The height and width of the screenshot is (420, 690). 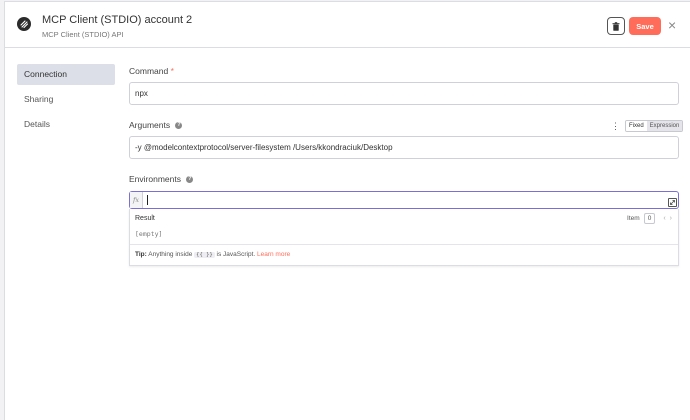 I want to click on kebab-menu-icon: ⋮, so click(x=615, y=126).